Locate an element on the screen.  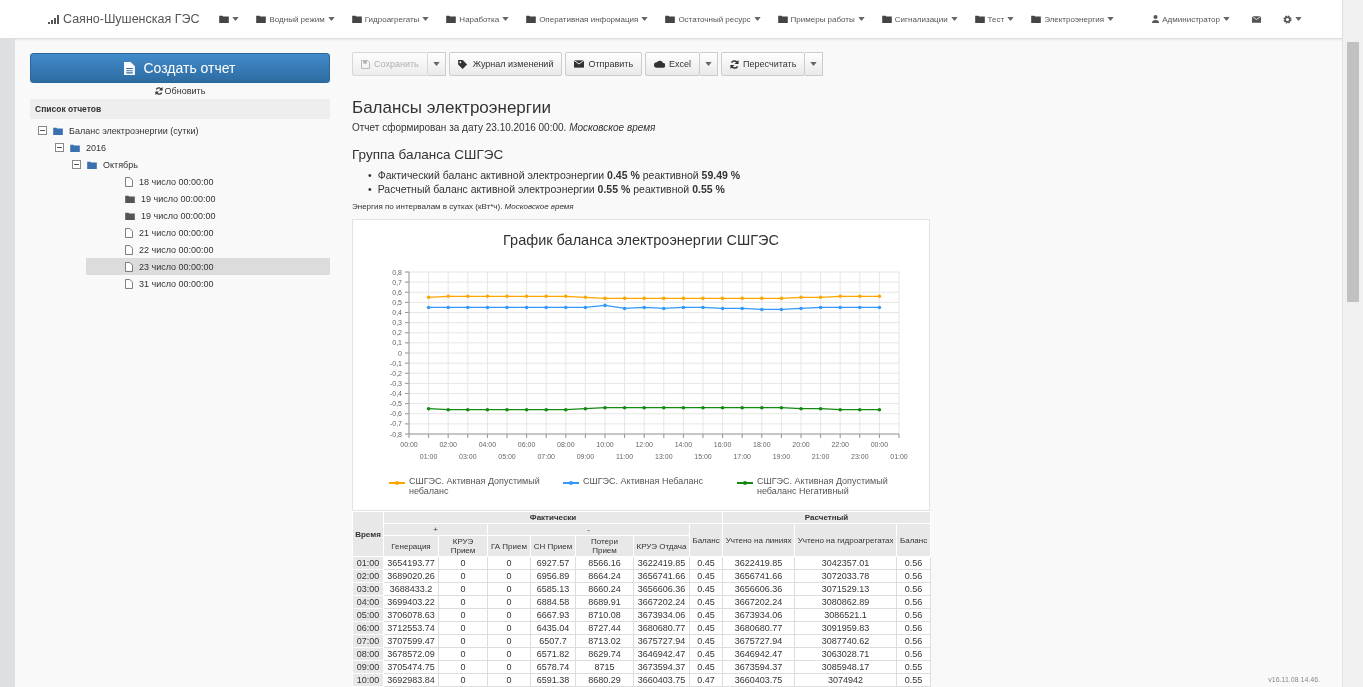
toolbar-button: Пересчитать is located at coordinates (763, 64).